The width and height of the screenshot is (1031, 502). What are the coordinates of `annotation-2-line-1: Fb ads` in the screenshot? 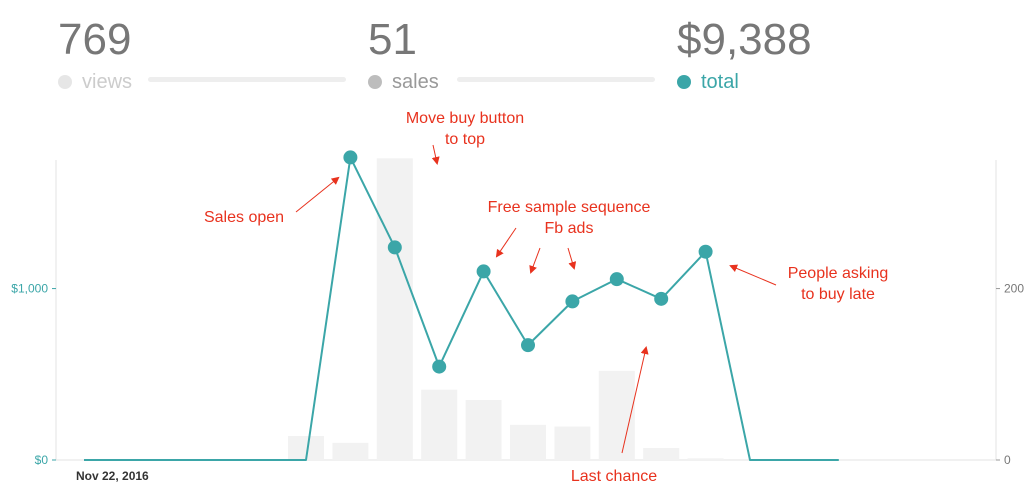 It's located at (569, 228).